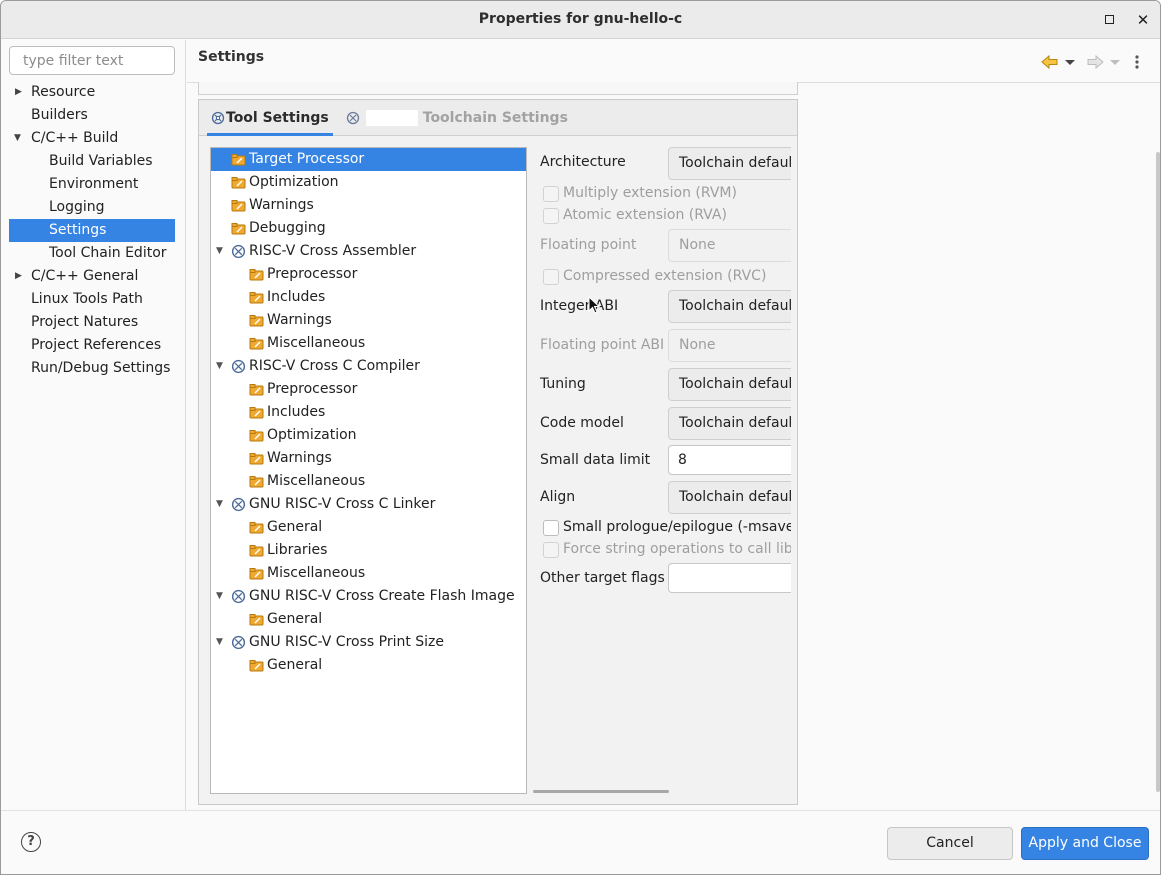 This screenshot has width=1161, height=875. What do you see at coordinates (1085, 843) in the screenshot?
I see `apply-and-close-button: Apply and Close` at bounding box center [1085, 843].